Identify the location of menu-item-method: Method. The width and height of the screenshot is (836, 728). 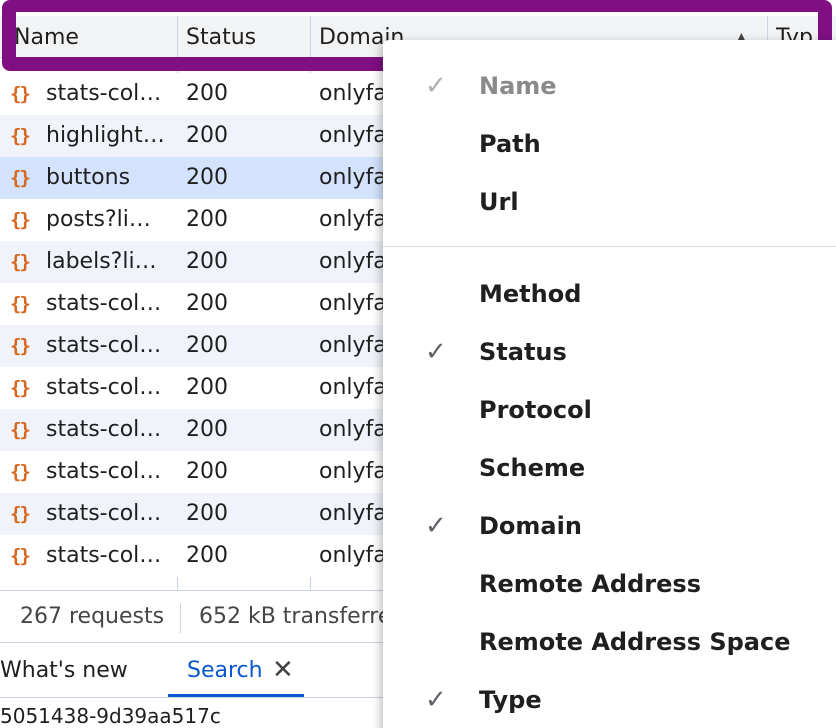
(609, 294).